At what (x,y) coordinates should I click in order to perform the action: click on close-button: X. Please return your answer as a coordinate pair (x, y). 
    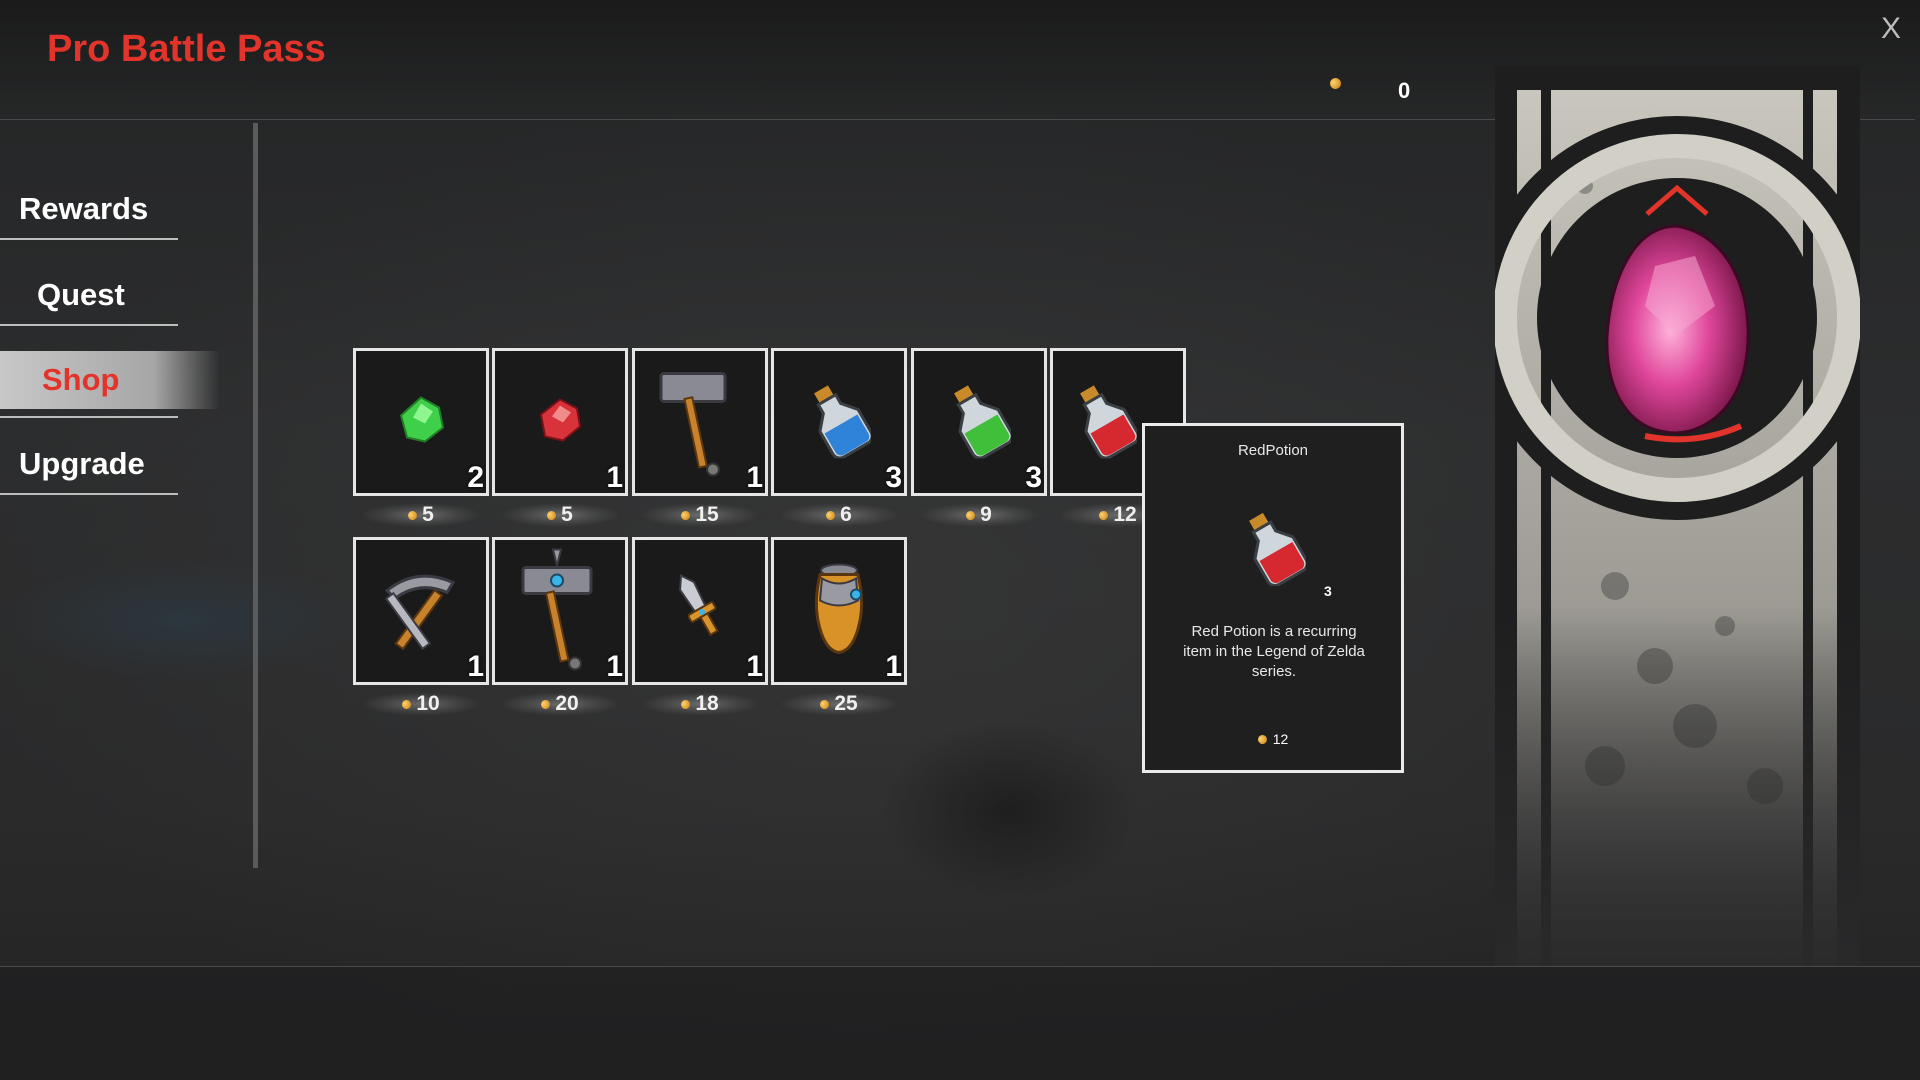
    Looking at the image, I should click on (1891, 29).